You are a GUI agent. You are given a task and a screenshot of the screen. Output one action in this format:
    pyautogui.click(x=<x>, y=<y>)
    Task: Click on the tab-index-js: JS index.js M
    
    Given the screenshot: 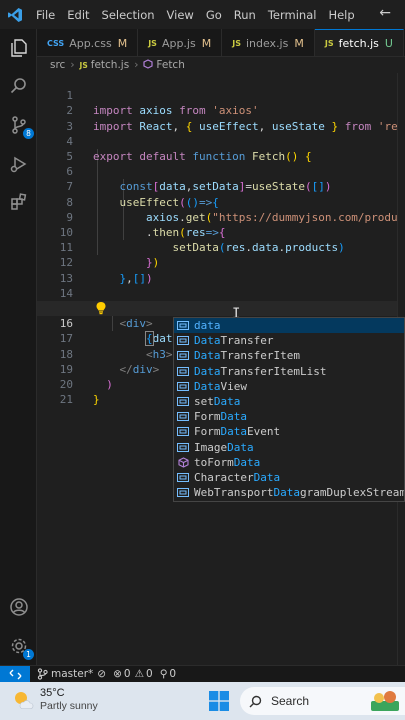 What is the action you would take?
    pyautogui.click(x=268, y=42)
    